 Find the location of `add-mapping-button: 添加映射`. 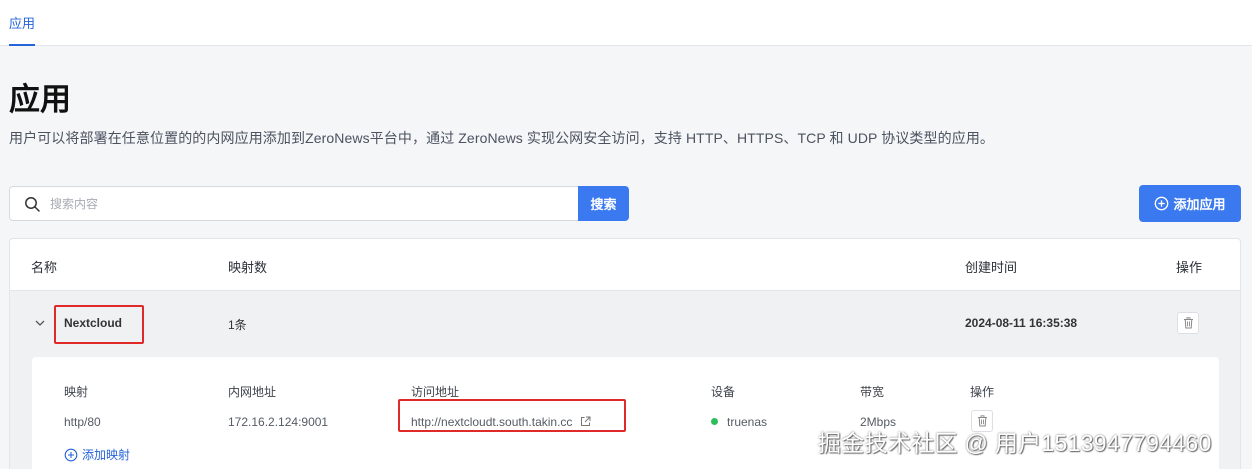

add-mapping-button: 添加映射 is located at coordinates (97, 454).